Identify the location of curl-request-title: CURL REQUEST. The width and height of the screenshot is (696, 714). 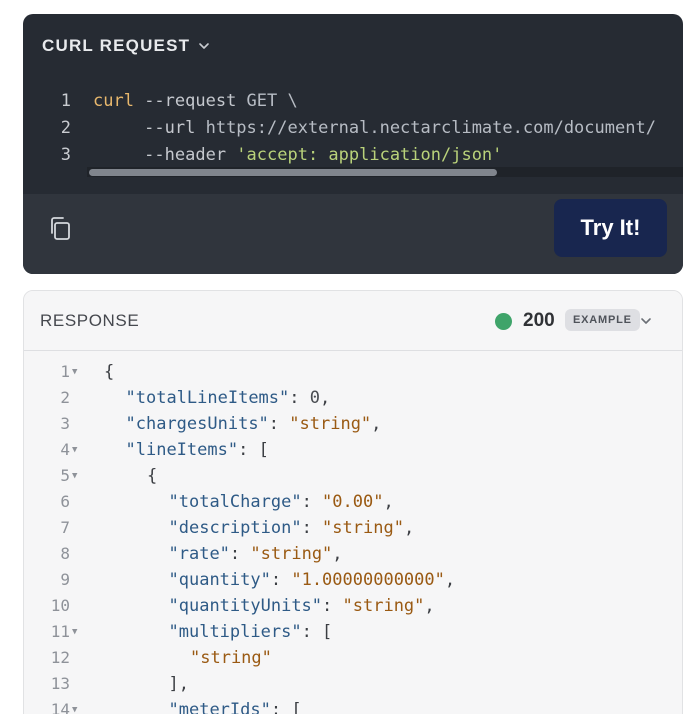
(116, 45).